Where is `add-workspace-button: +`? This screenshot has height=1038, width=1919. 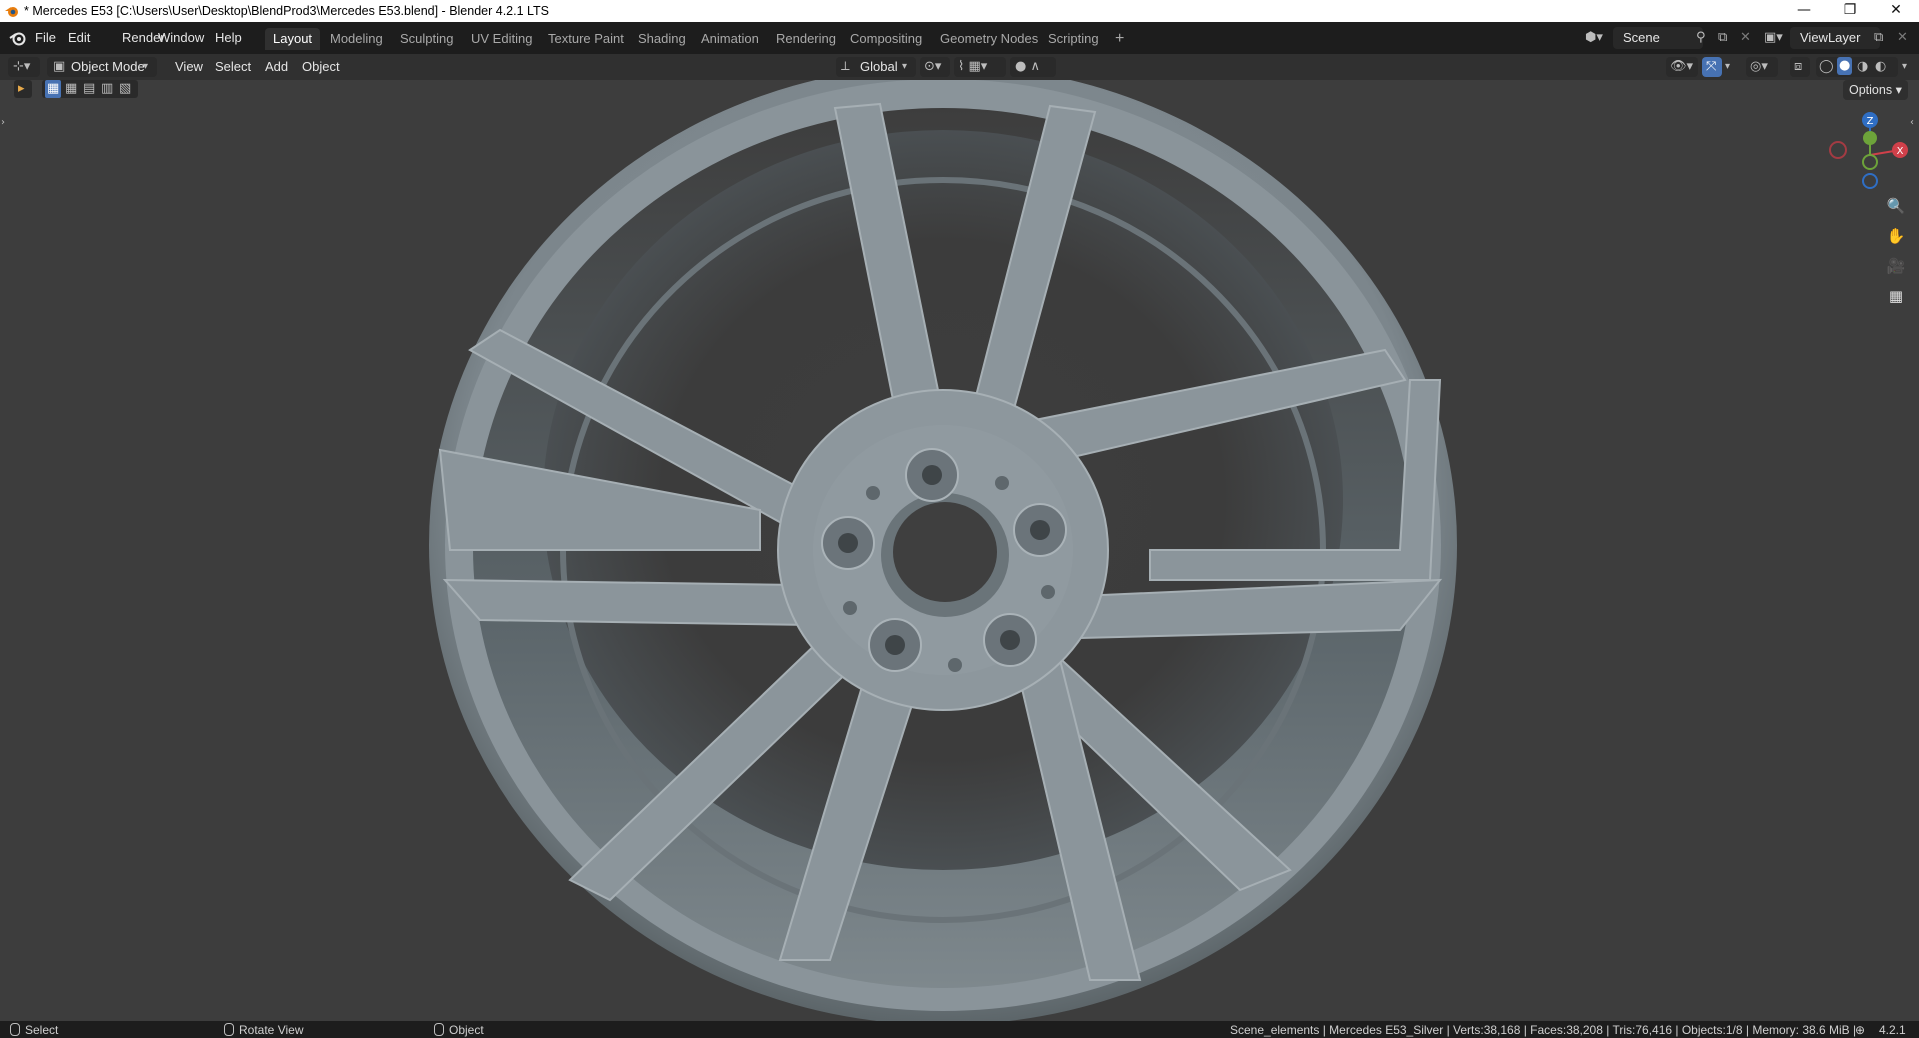 add-workspace-button: + is located at coordinates (1119, 39).